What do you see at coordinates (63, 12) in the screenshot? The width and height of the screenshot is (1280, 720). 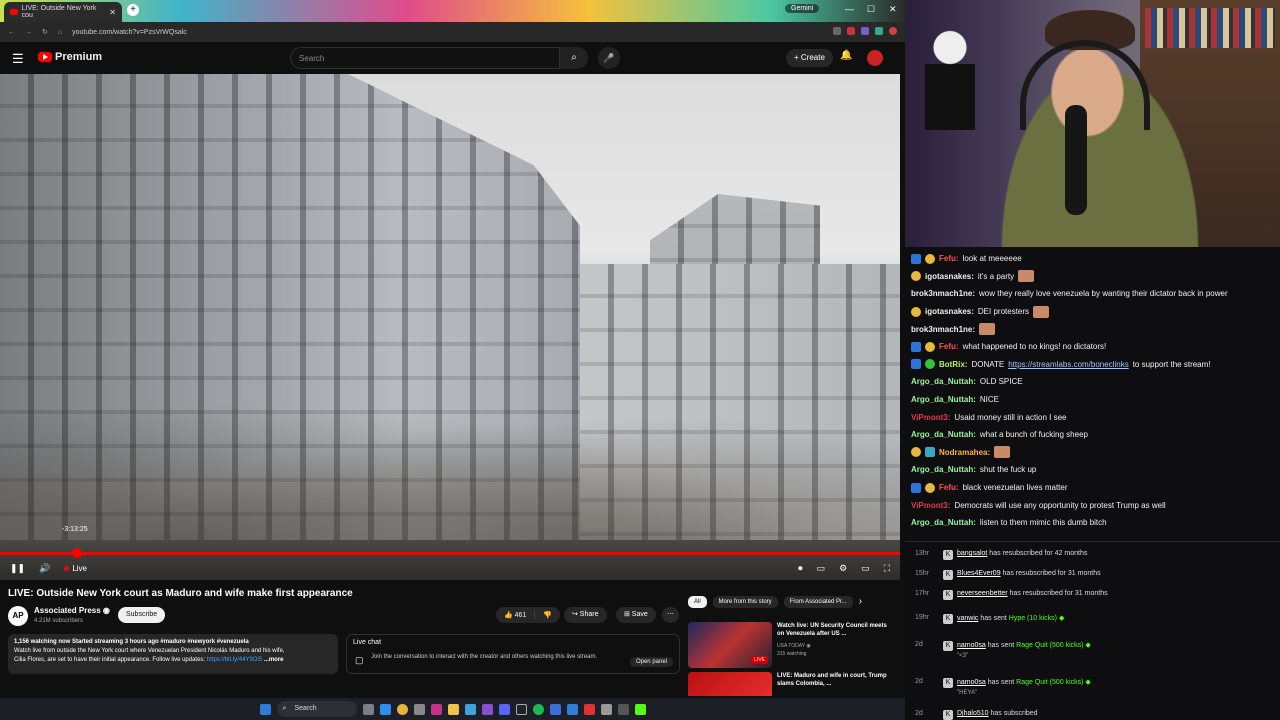 I see `browser-tab: LIVE: Outside New York cou ✕` at bounding box center [63, 12].